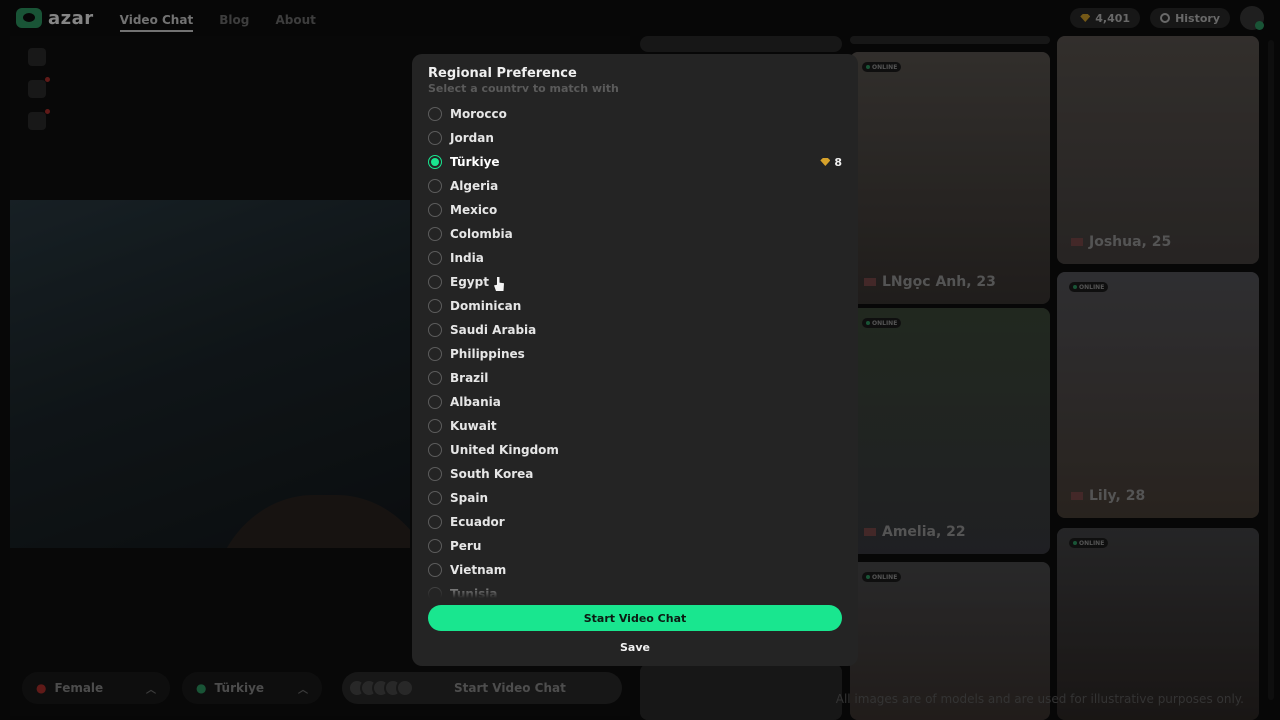 Image resolution: width=1280 pixels, height=720 pixels. I want to click on gem-icon, so click(825, 162).